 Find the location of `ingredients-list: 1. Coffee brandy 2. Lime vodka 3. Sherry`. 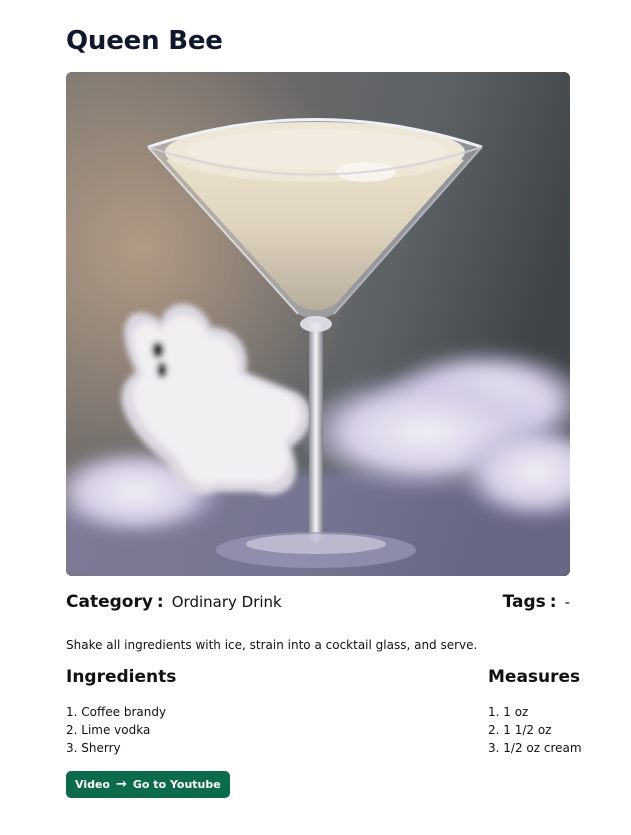

ingredients-list: 1. Coffee brandy 2. Lime vodka 3. Sherry is located at coordinates (116, 730).